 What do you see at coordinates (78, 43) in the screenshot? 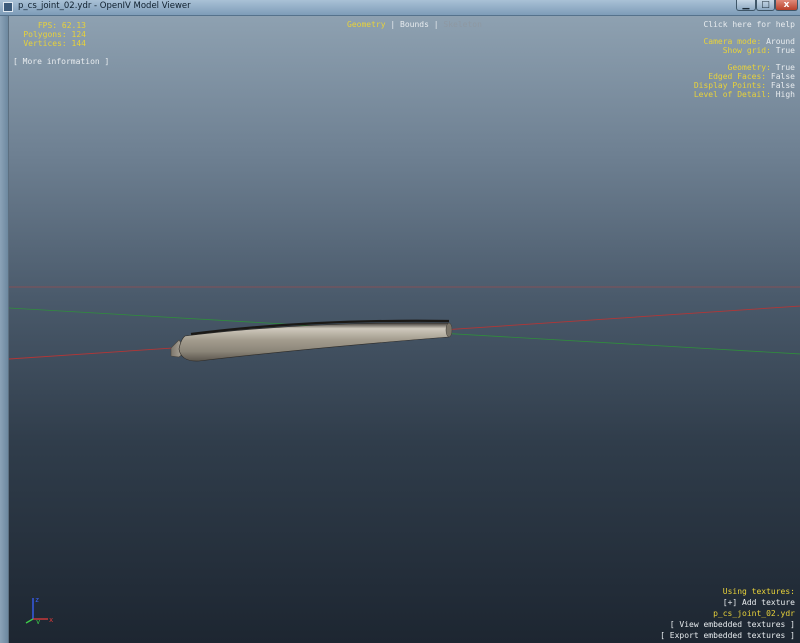
I see `vertices-value: 144` at bounding box center [78, 43].